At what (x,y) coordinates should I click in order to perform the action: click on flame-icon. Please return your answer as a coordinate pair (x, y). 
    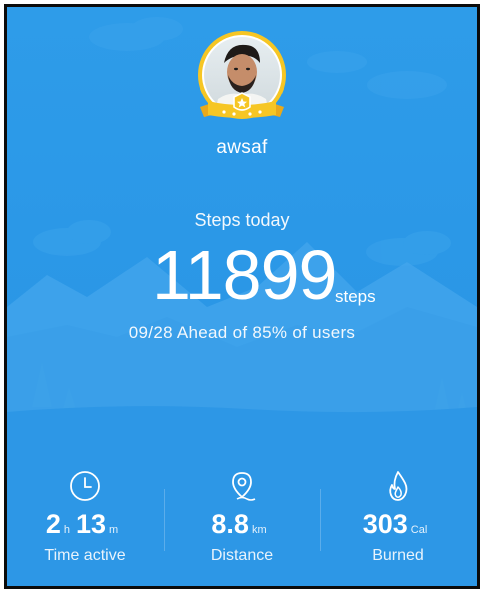
    Looking at the image, I should click on (398, 486).